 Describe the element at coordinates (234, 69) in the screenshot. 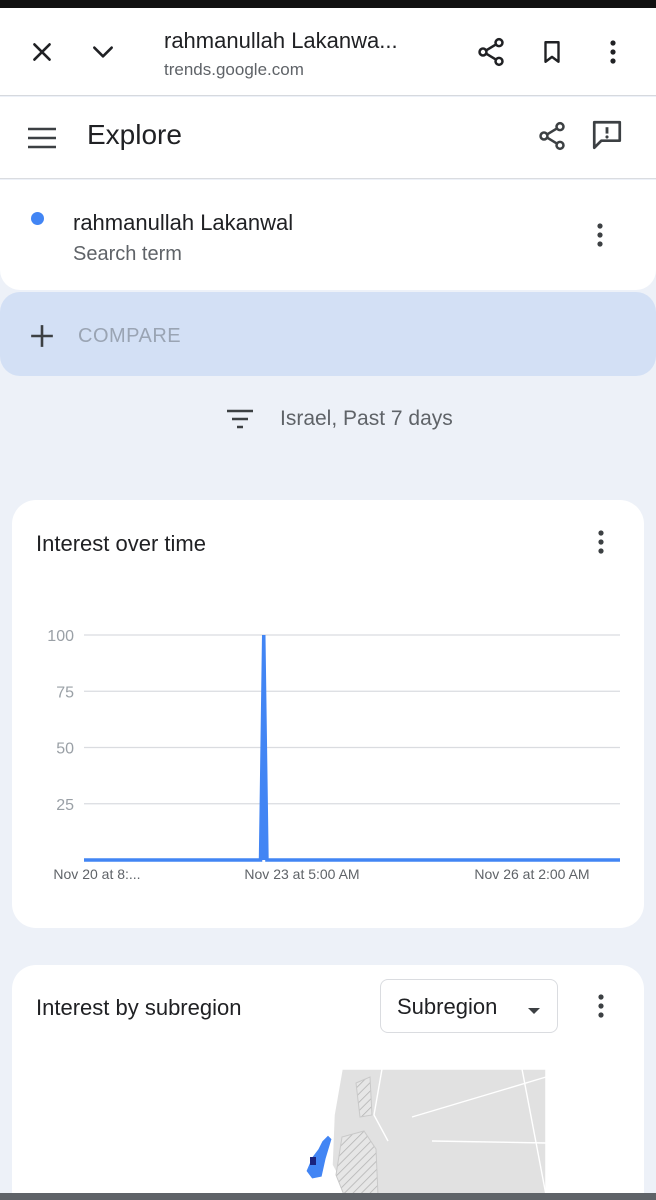

I see `url-host: trends.google.com` at that location.